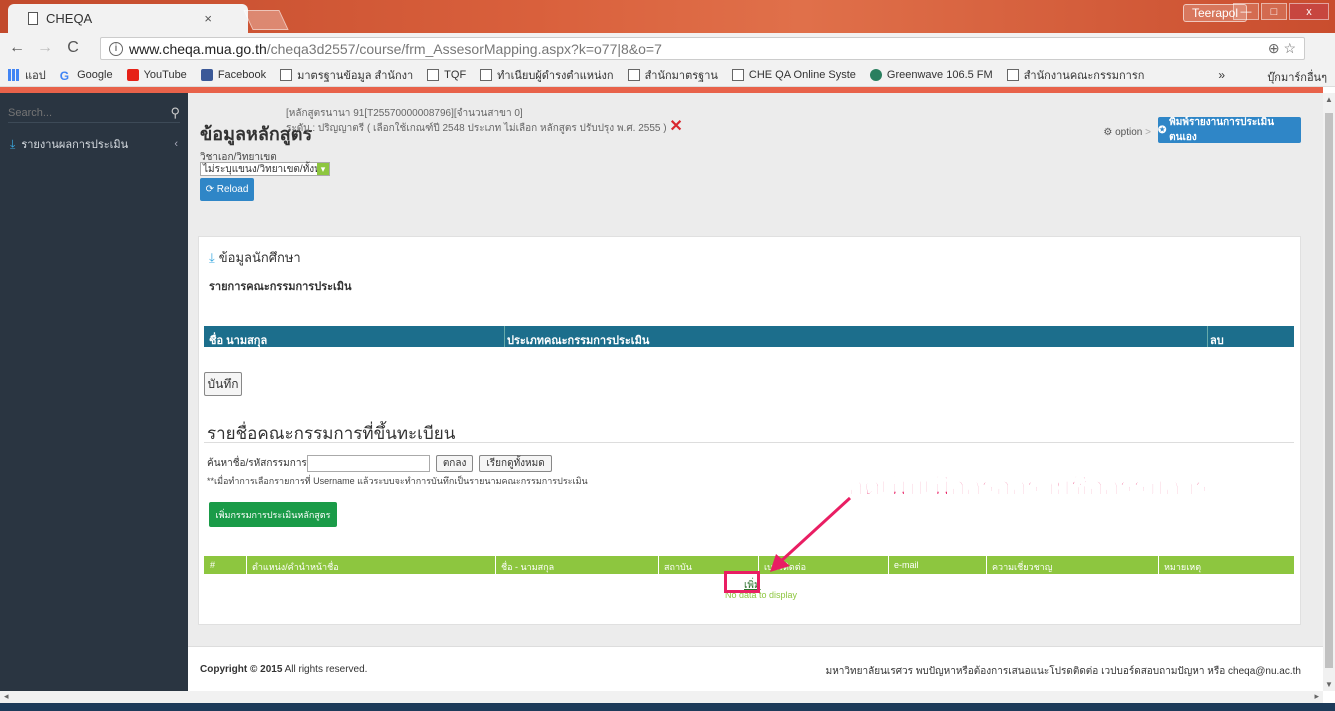 The height and width of the screenshot is (711, 1335). Describe the element at coordinates (323, 169) in the screenshot. I see `chevron-down-icon: ▾` at that location.